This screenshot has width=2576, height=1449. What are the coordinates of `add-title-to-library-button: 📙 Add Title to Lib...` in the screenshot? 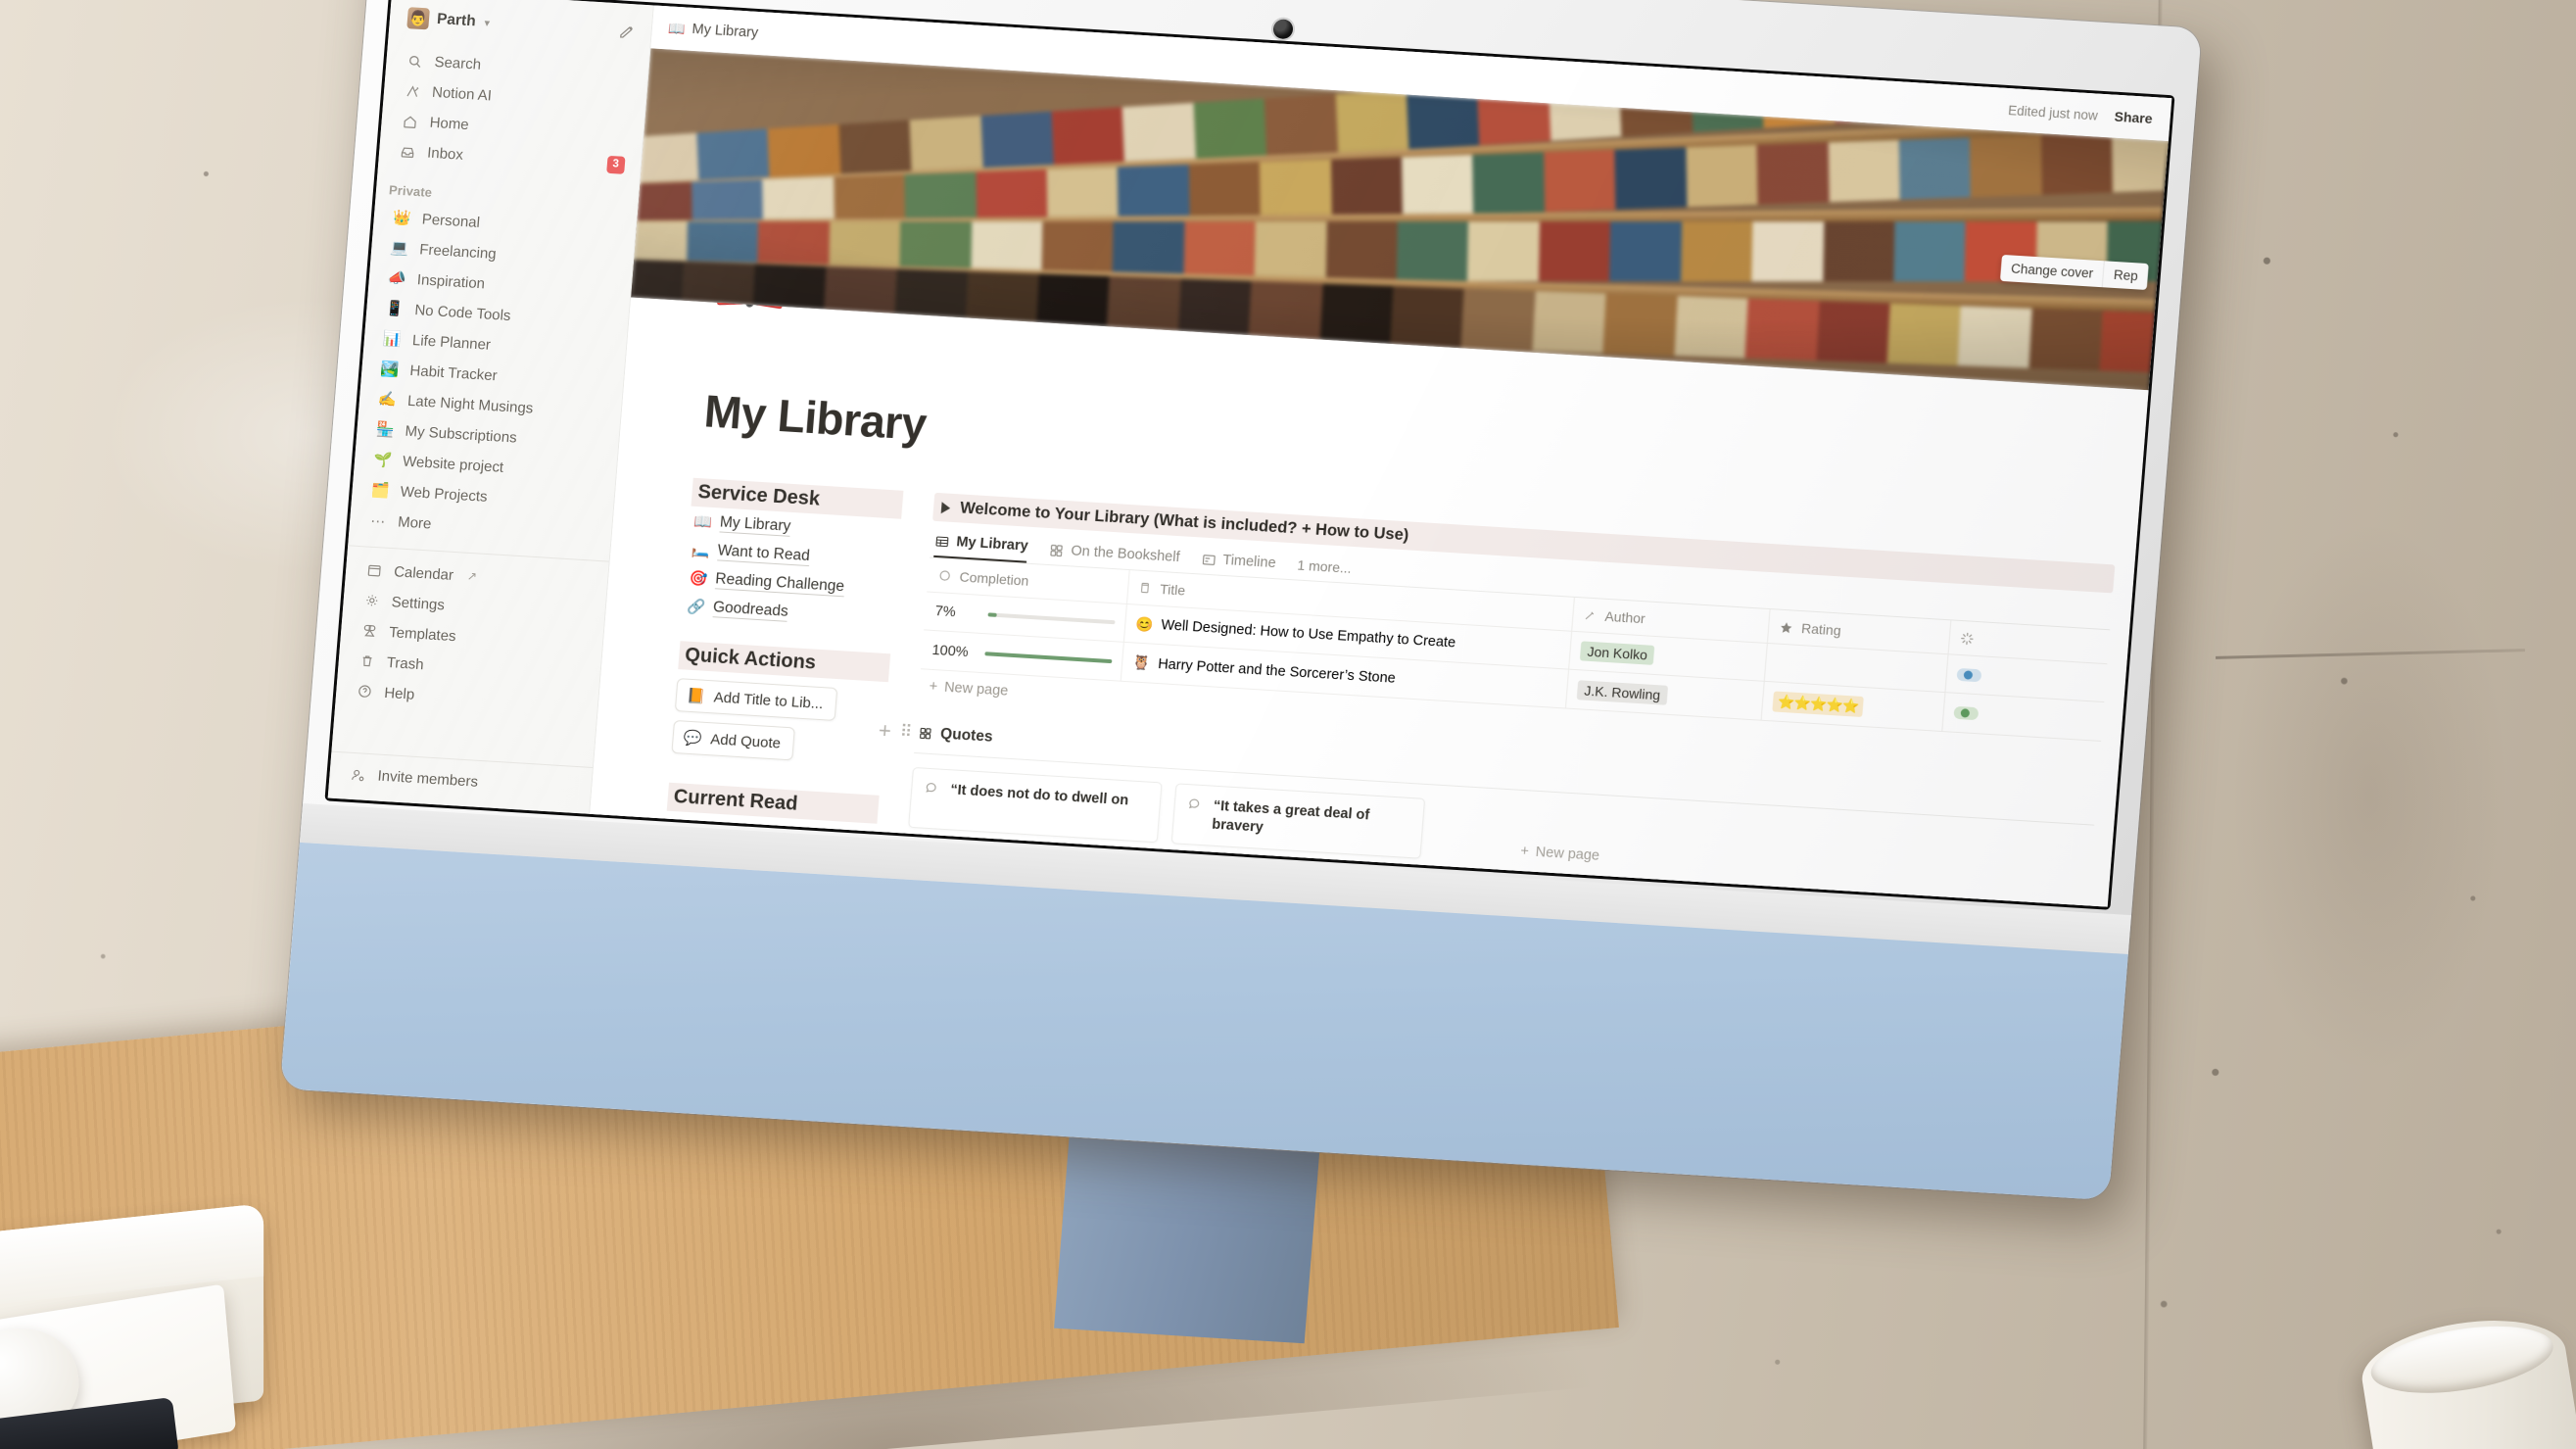 It's located at (756, 700).